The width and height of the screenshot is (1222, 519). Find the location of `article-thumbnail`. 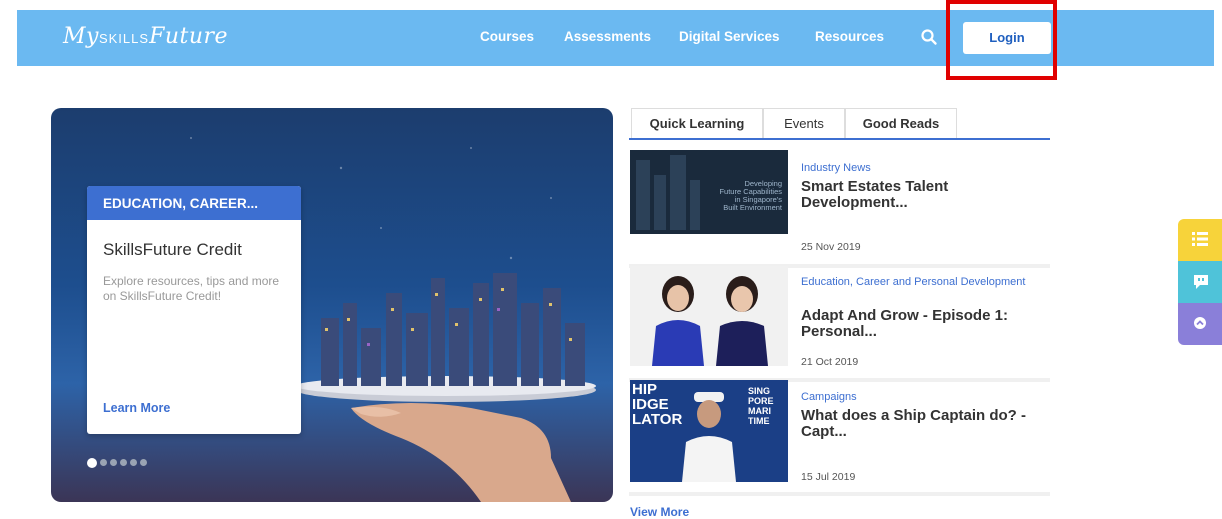

article-thumbnail is located at coordinates (709, 316).